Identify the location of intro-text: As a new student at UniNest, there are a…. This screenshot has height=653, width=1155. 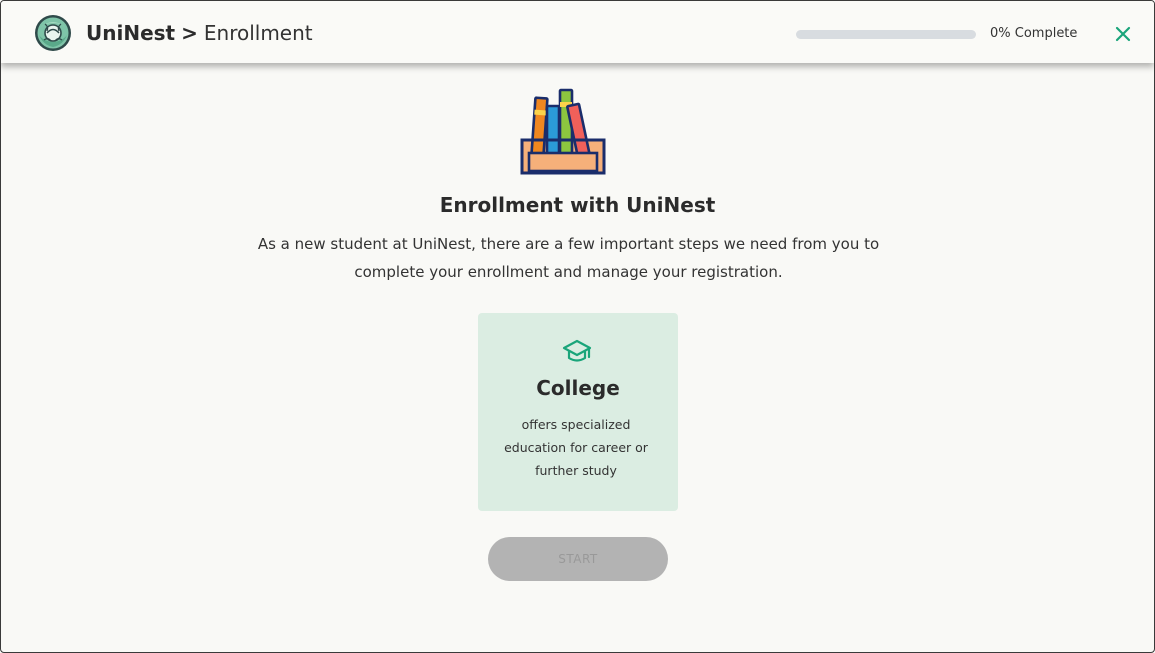
(568, 258).